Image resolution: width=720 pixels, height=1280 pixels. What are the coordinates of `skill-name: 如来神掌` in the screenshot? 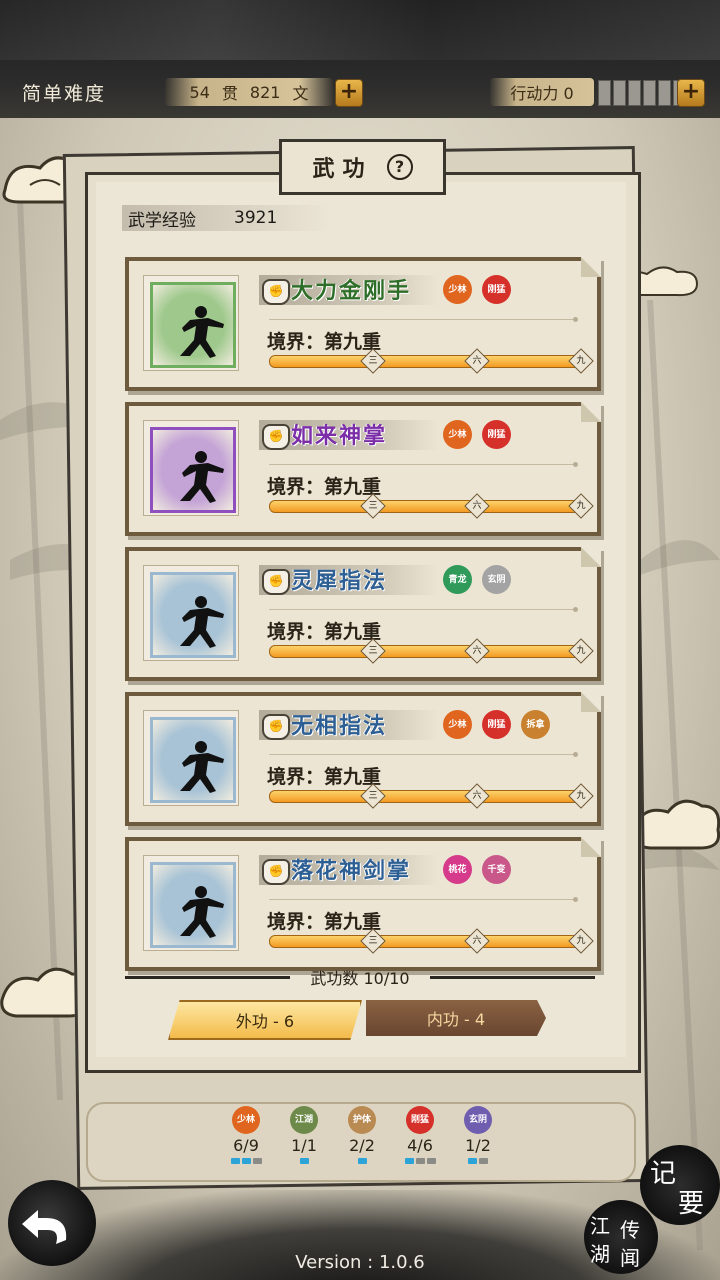 It's located at (339, 436).